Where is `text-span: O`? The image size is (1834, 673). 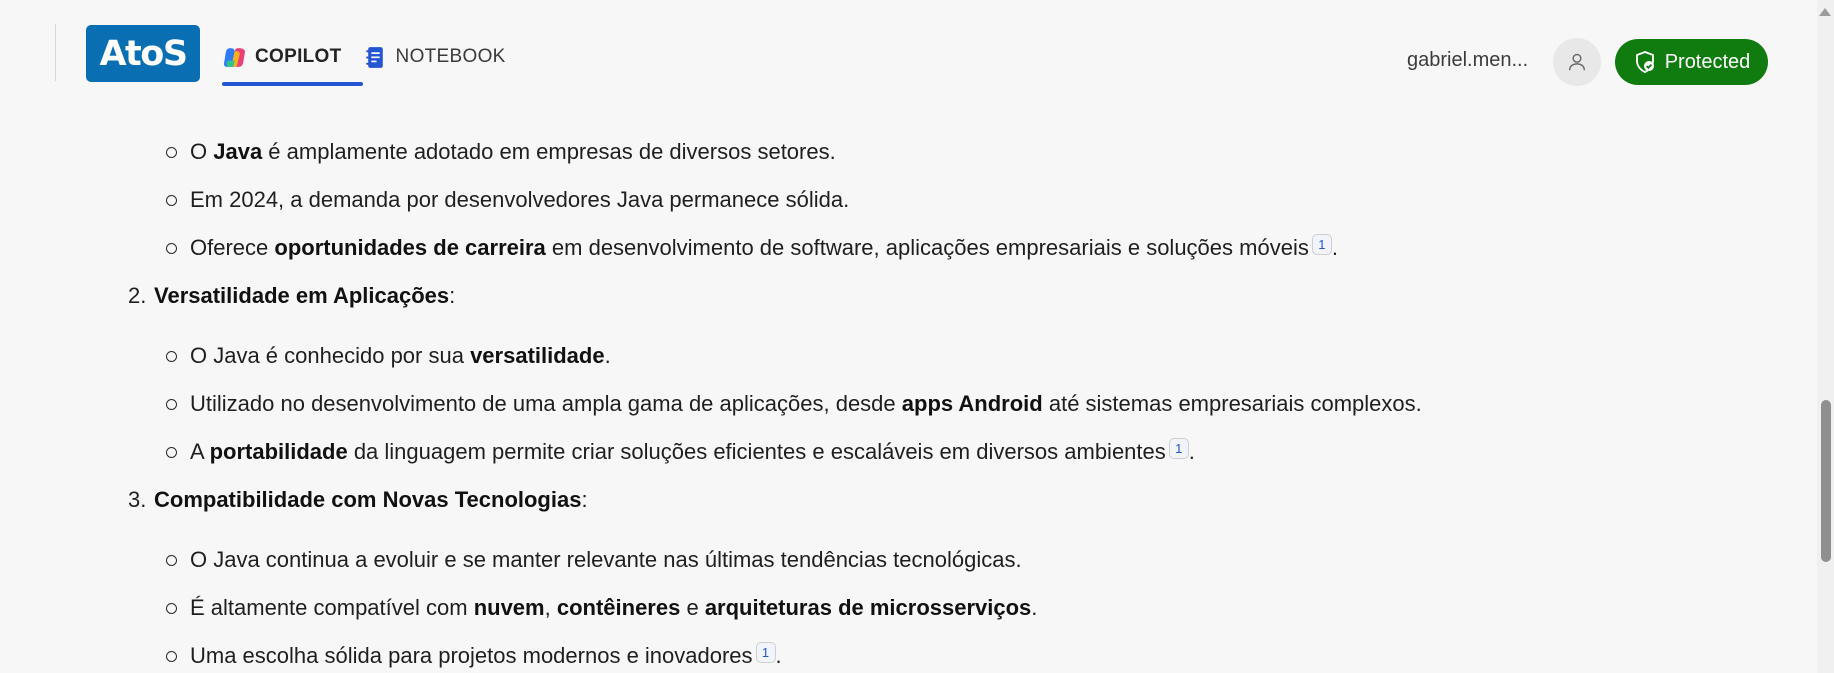 text-span: O is located at coordinates (202, 151).